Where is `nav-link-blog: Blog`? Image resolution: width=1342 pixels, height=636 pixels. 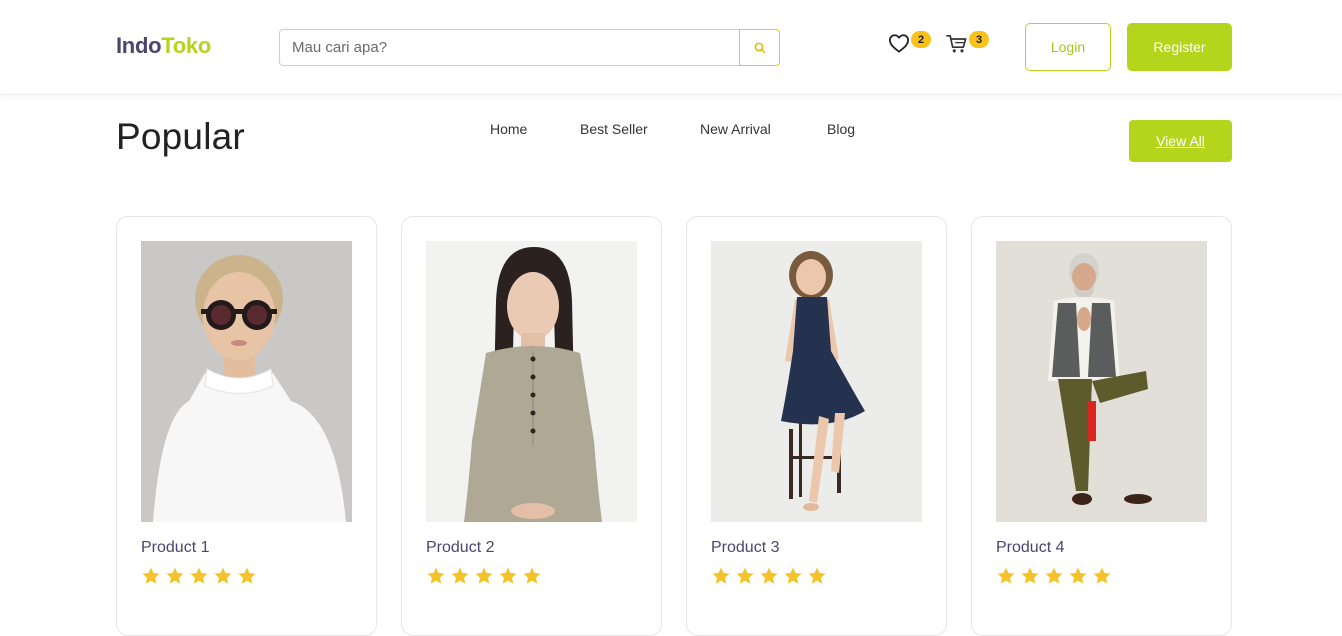
nav-link-blog: Blog is located at coordinates (841, 129).